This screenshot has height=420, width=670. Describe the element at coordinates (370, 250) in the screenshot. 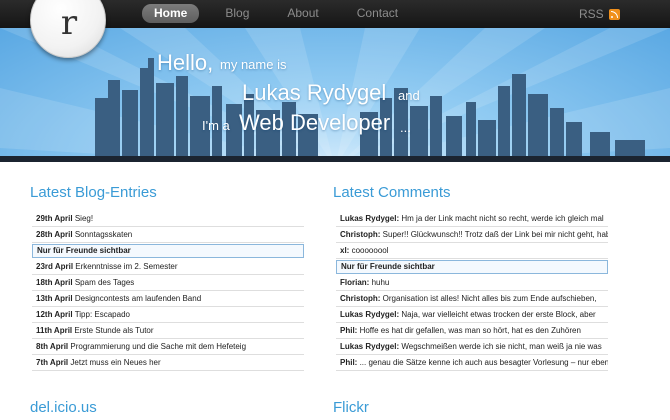

I see `comment-text: coooooool` at that location.